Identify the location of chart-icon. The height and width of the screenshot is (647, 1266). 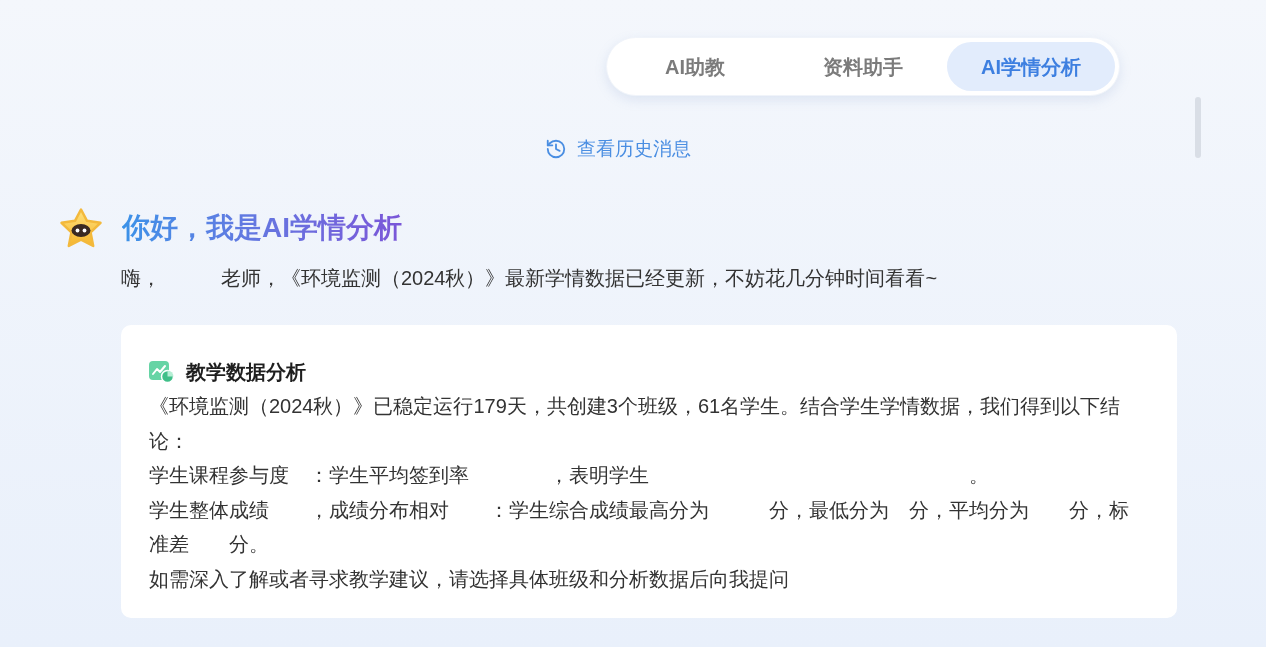
(162, 372).